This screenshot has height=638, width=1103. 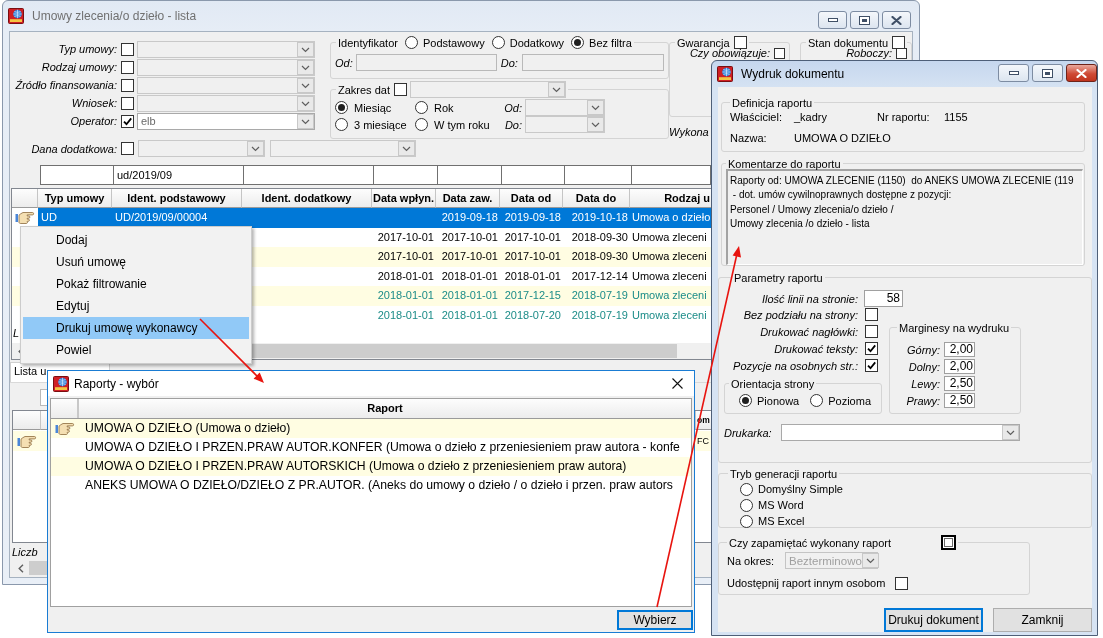 What do you see at coordinates (404, 198) in the screenshot?
I see `column-header: Data wpłyn.` at bounding box center [404, 198].